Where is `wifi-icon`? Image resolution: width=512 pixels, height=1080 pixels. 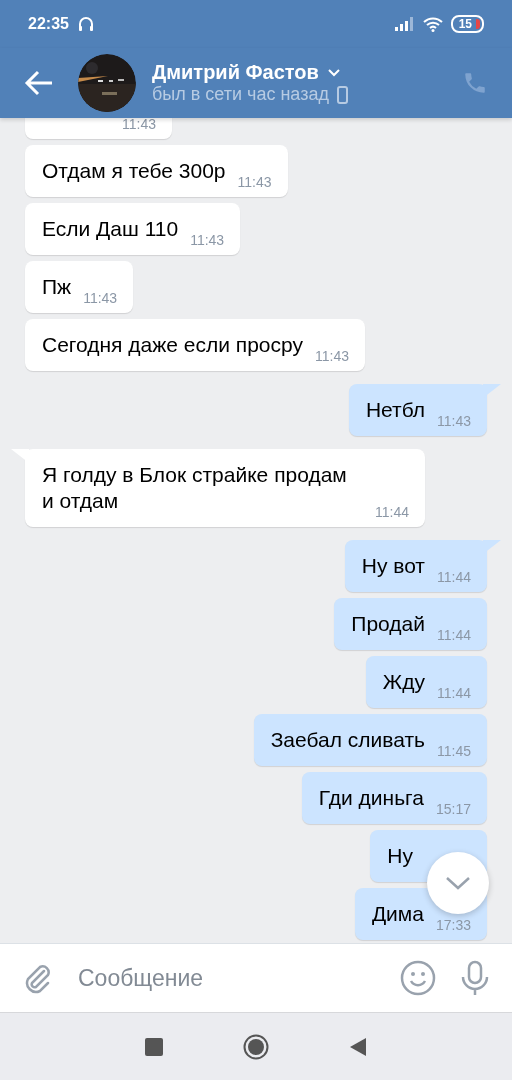 wifi-icon is located at coordinates (432, 24).